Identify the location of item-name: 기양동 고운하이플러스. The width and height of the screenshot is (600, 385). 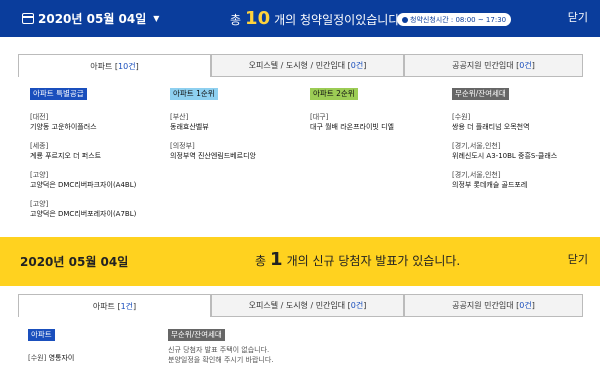
(95, 127).